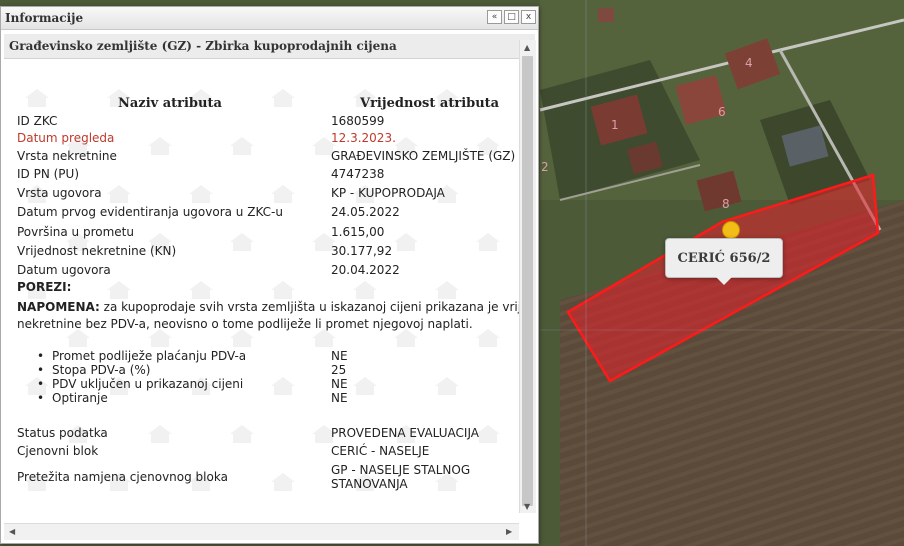  Describe the element at coordinates (339, 370) in the screenshot. I see `attr-value: 25` at that location.